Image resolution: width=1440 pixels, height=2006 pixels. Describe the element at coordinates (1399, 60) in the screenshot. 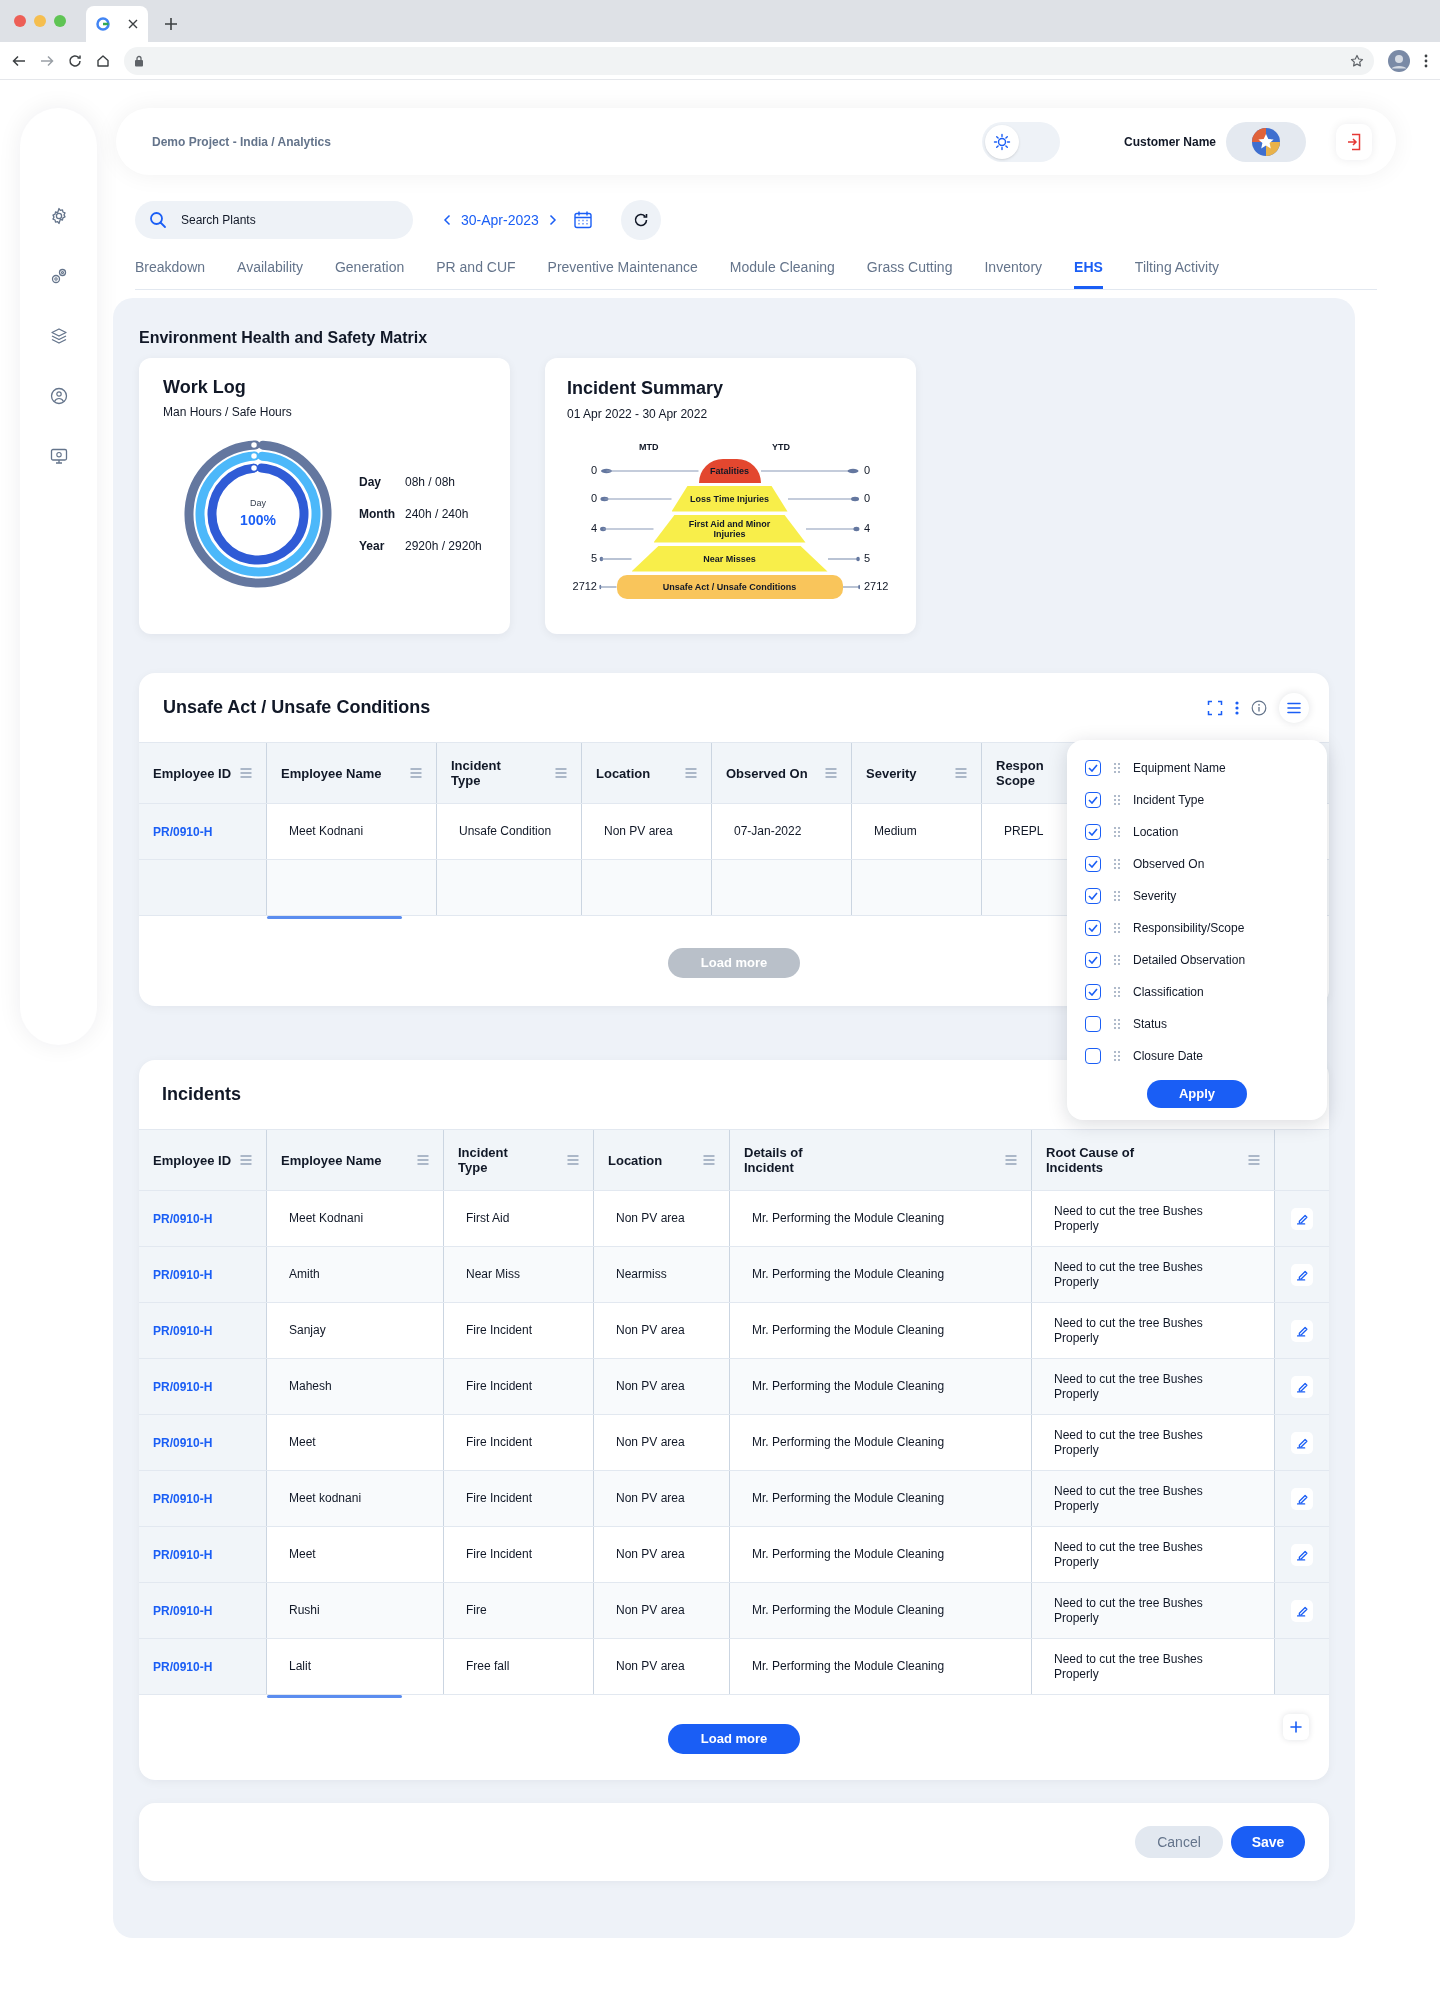

I see `profile-avatar-icon` at that location.